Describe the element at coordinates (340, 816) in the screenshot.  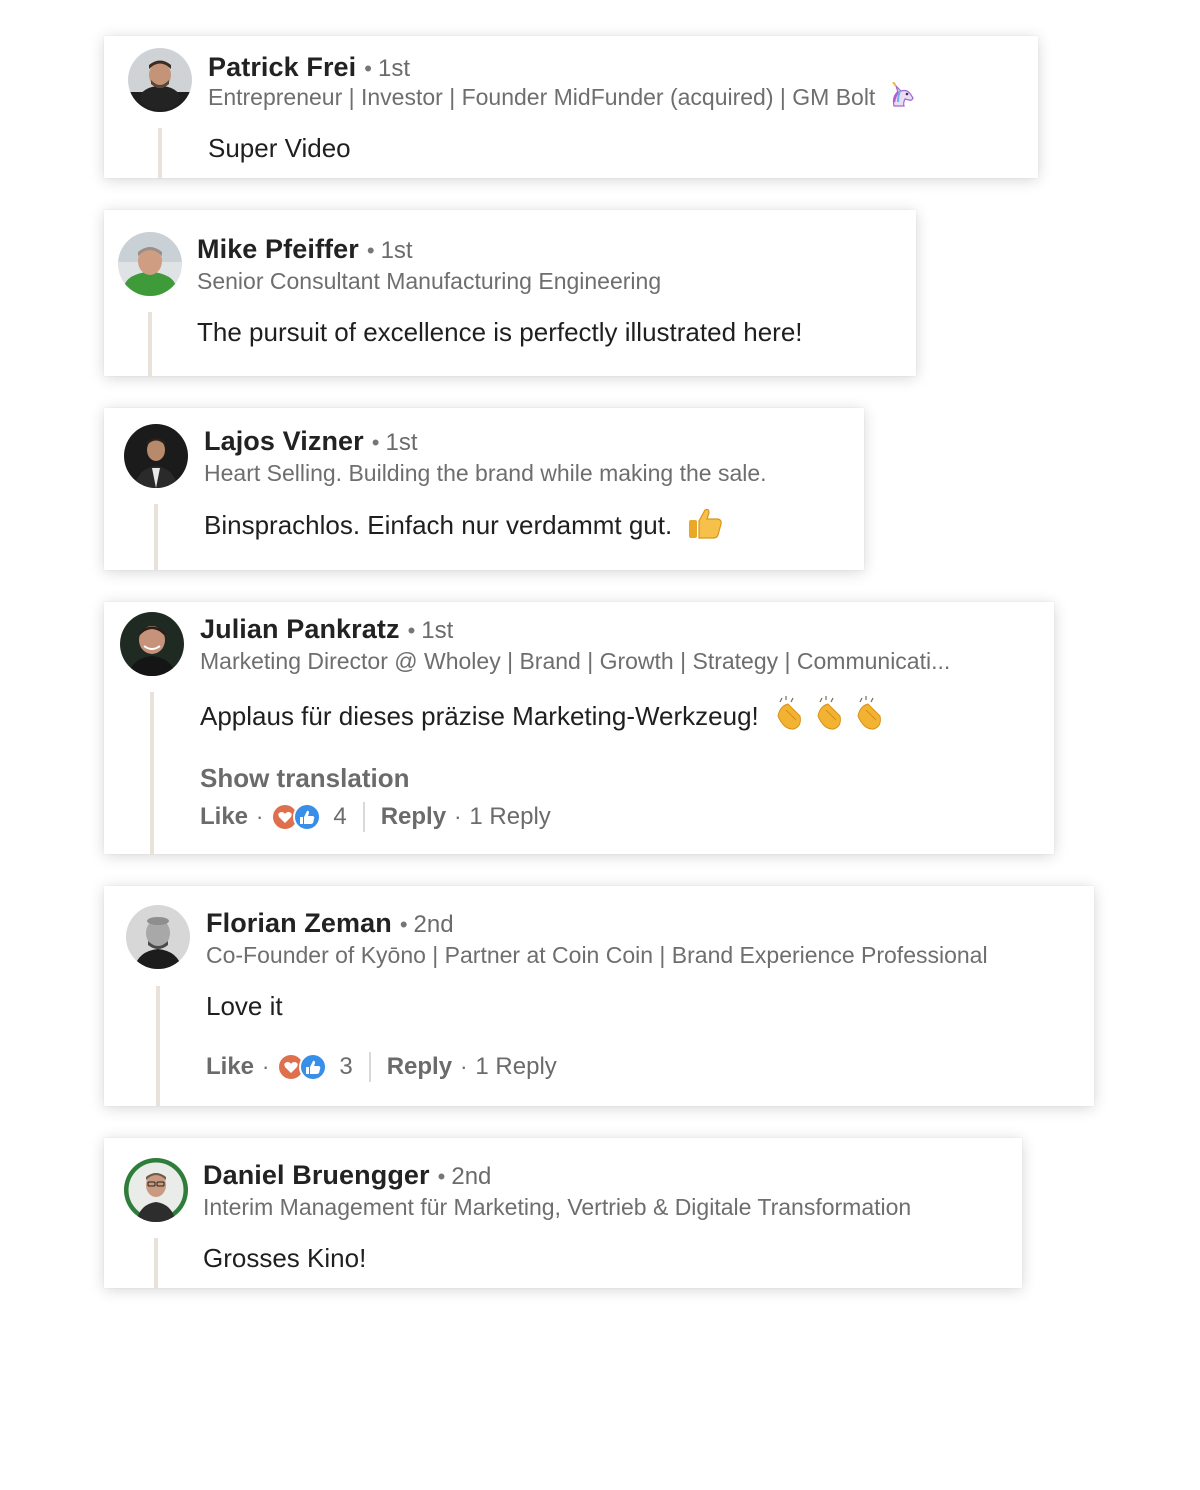
I see `reaction-count: 4` at that location.